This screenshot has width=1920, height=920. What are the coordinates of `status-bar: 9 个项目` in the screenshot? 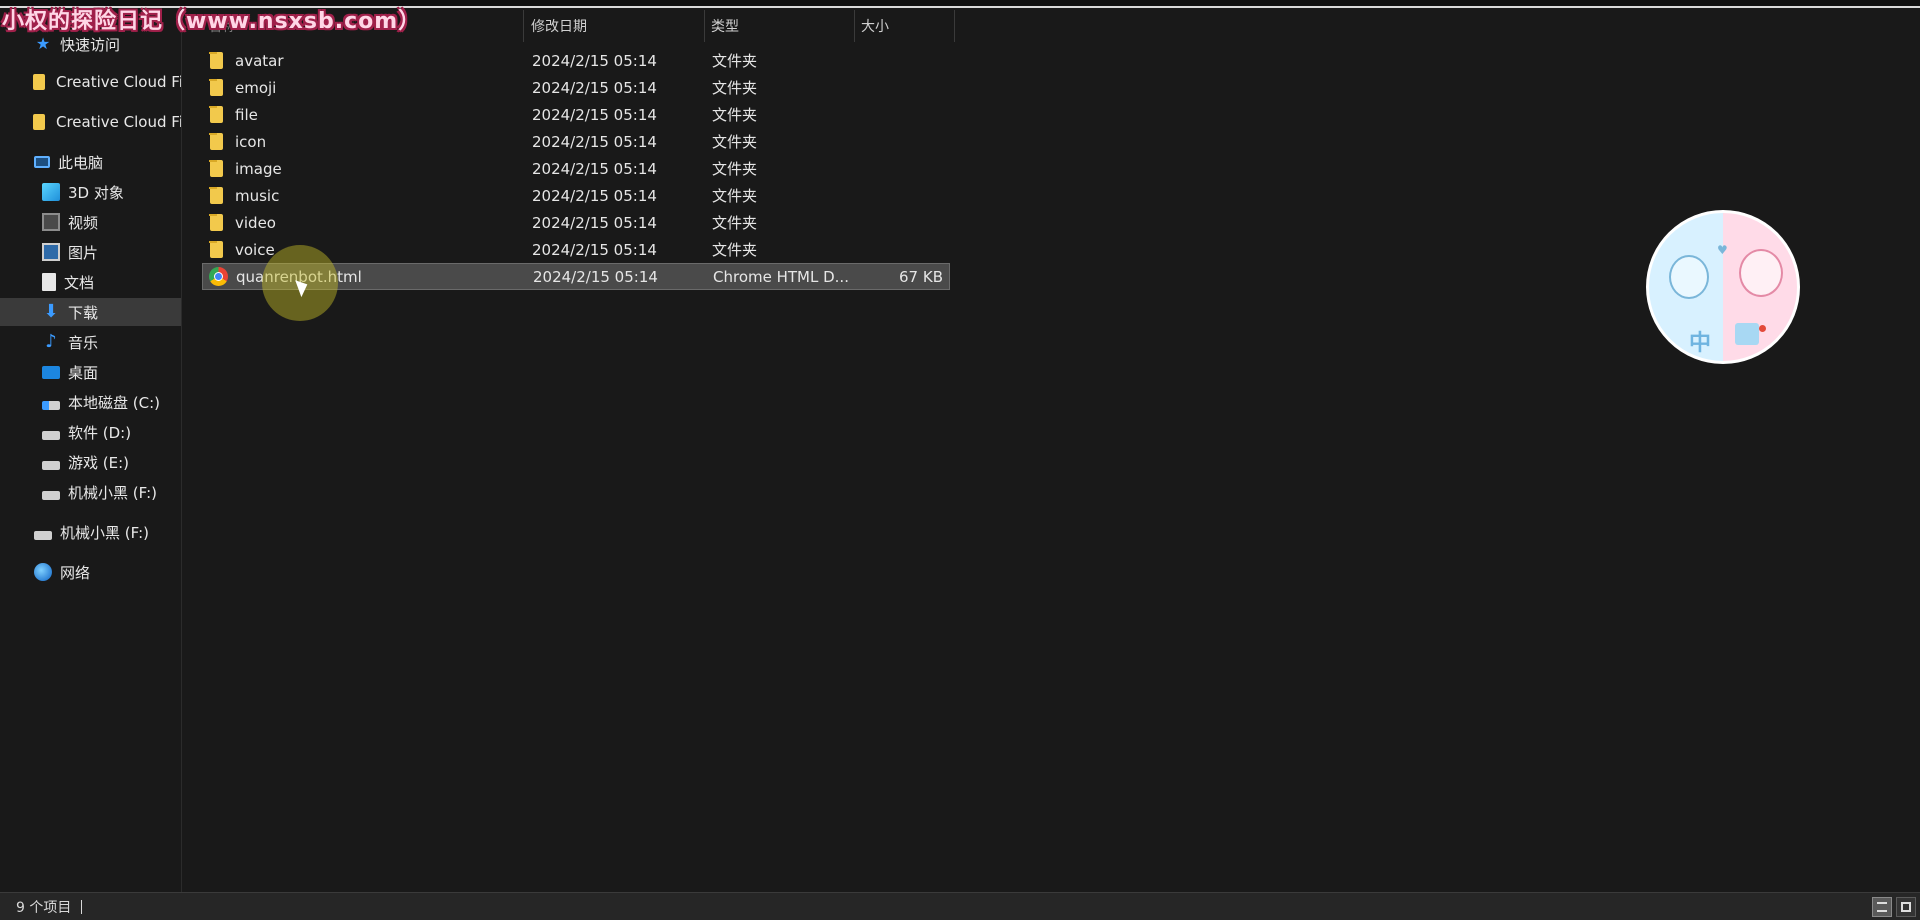 It's located at (960, 906).